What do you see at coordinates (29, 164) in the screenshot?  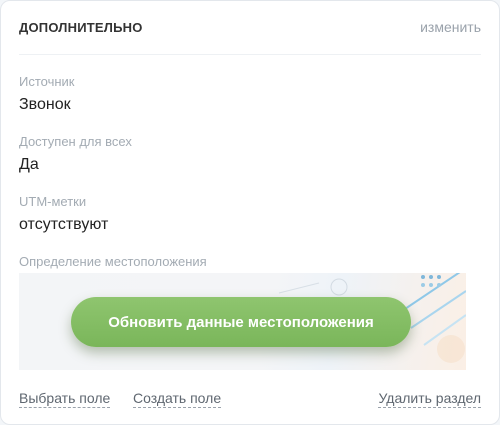 I see `public-access-value: Да` at bounding box center [29, 164].